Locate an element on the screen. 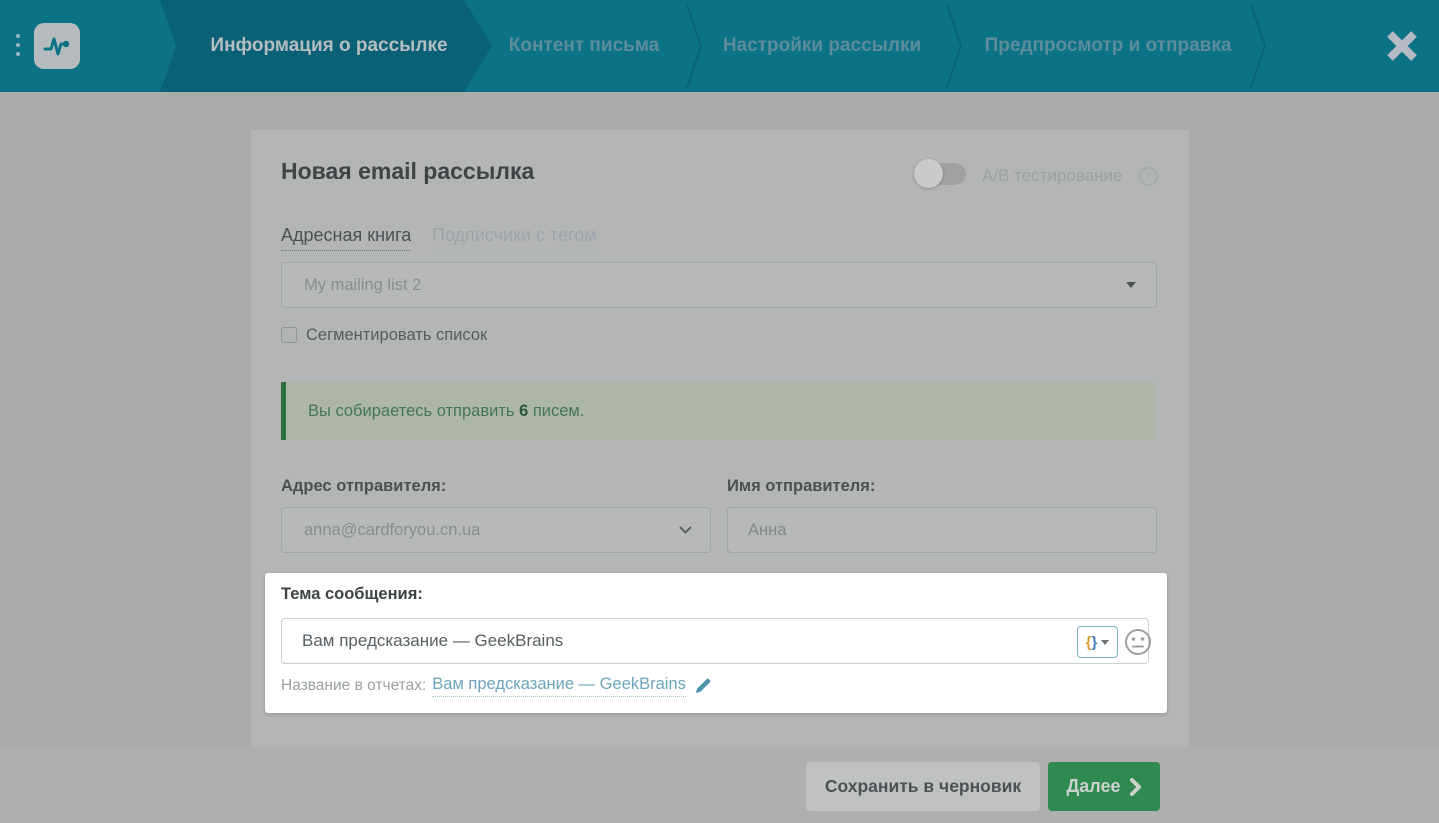  toggle-knob is located at coordinates (928, 173).